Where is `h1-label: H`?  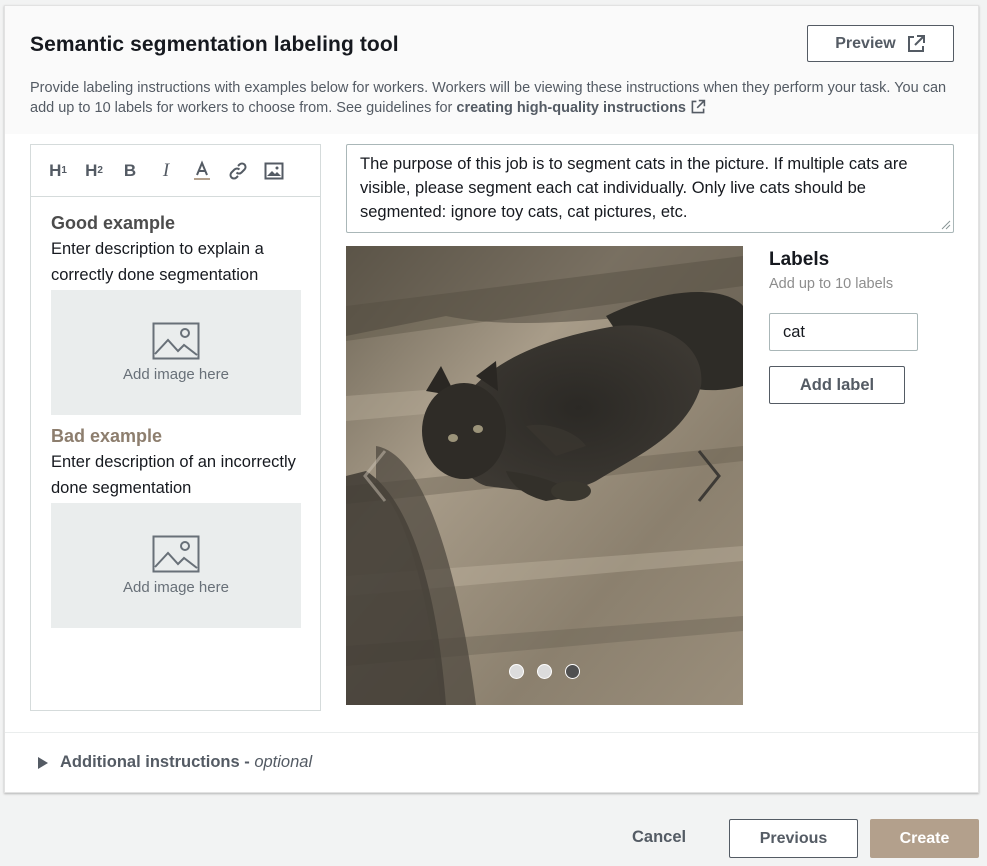
h1-label: H is located at coordinates (55, 170).